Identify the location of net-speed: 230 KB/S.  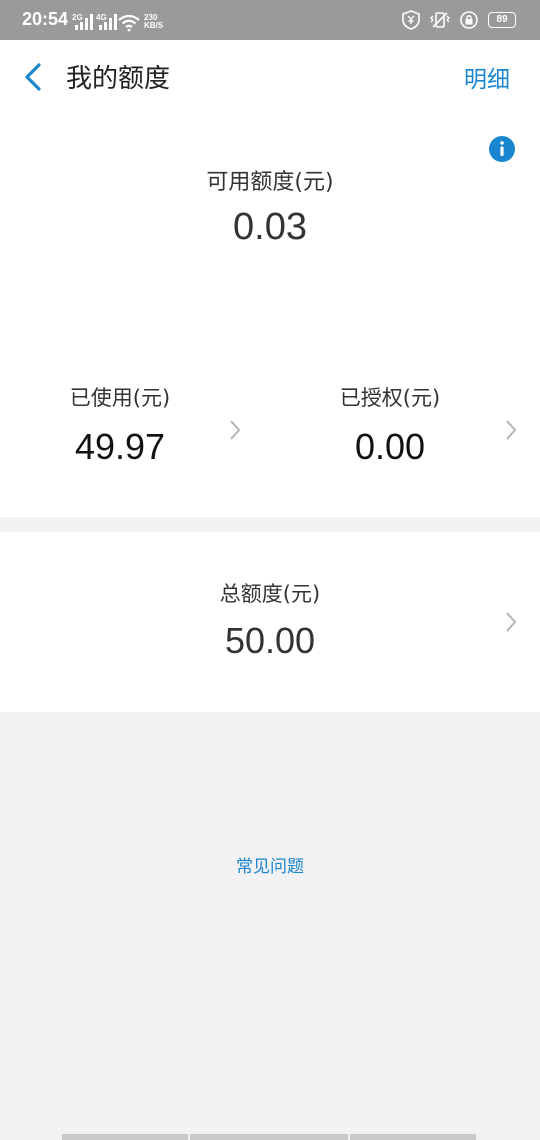
(153, 22).